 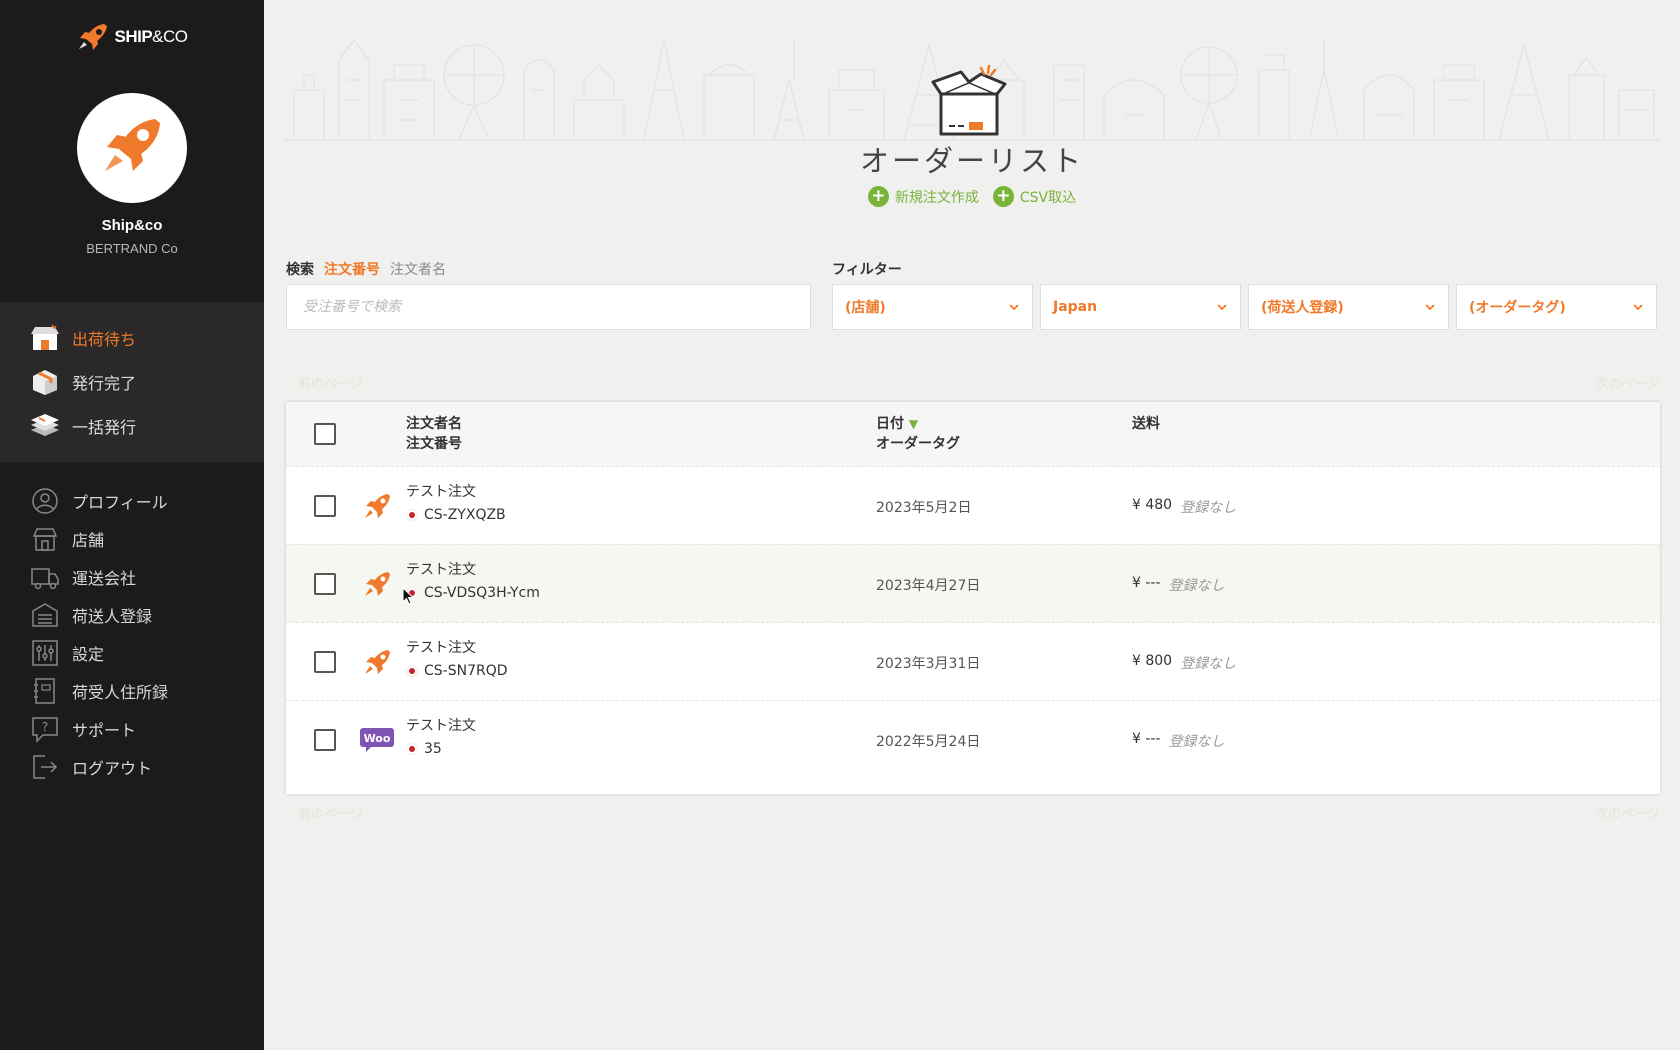 I want to click on nav-item-address-book: 荷受人住所録, so click(x=132, y=691).